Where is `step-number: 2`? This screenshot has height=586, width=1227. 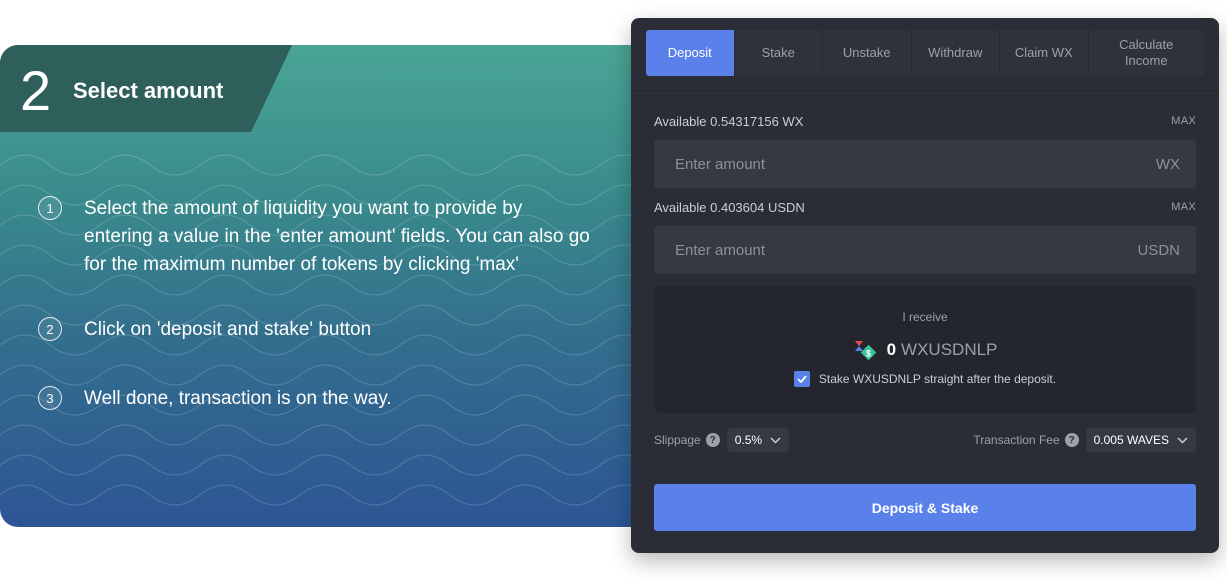 step-number: 2 is located at coordinates (36, 90).